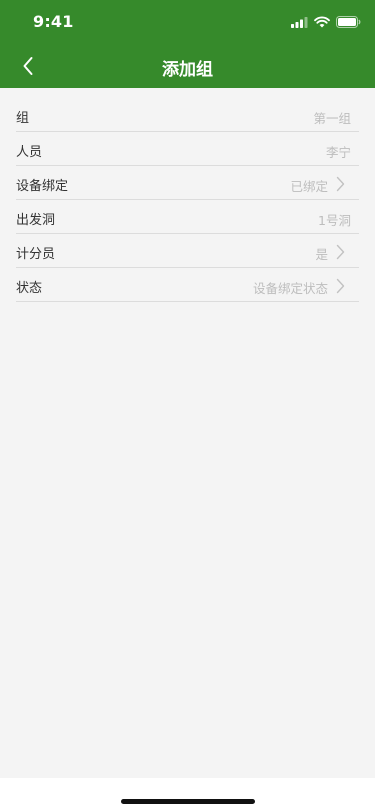 This screenshot has width=375, height=812. I want to click on row-member: 人员 李宁, so click(187, 149).